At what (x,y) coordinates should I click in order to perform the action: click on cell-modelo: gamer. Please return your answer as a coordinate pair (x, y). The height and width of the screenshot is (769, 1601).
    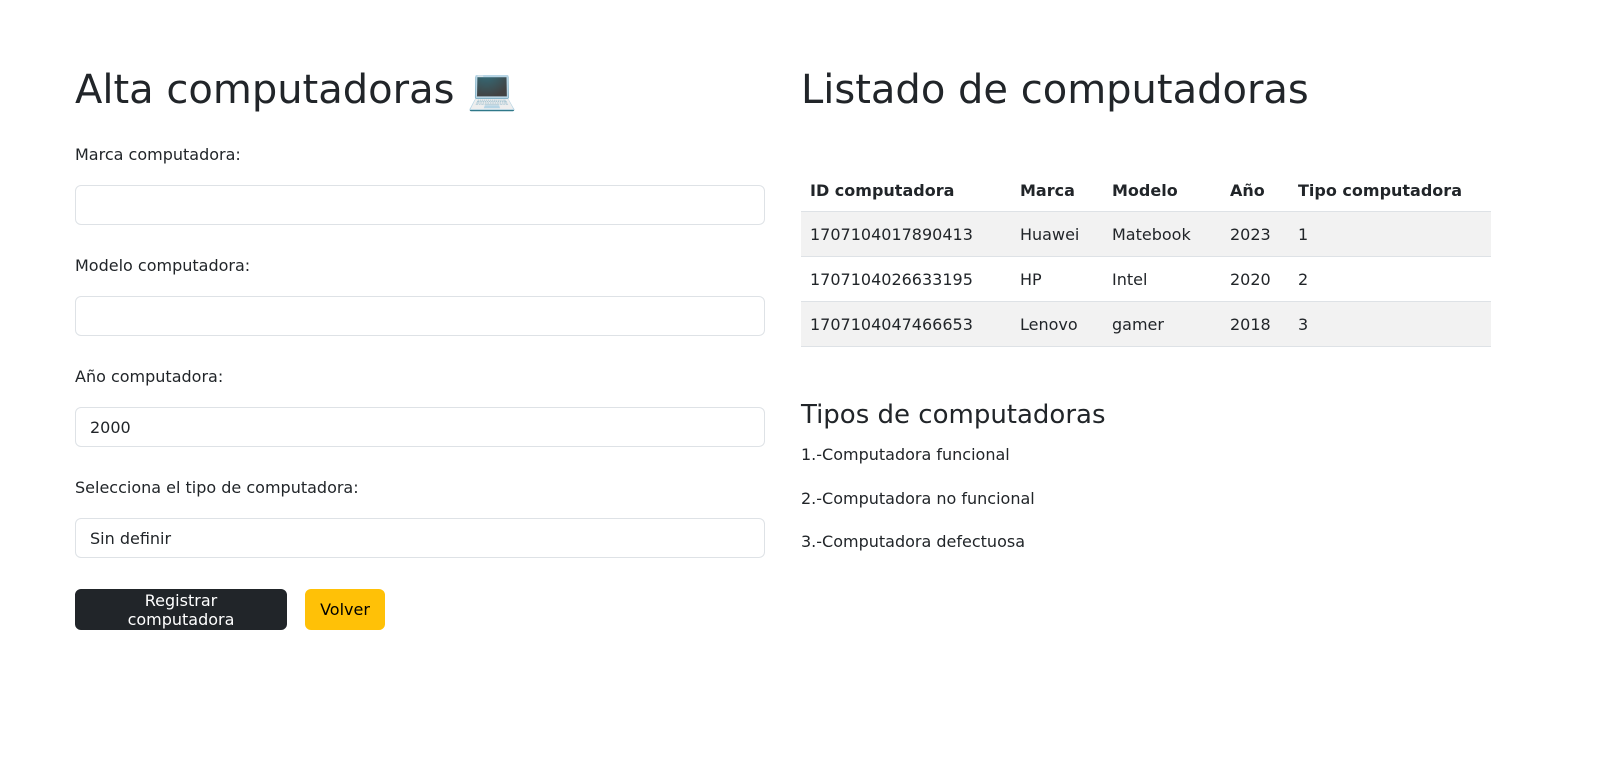
    Looking at the image, I should click on (1162, 324).